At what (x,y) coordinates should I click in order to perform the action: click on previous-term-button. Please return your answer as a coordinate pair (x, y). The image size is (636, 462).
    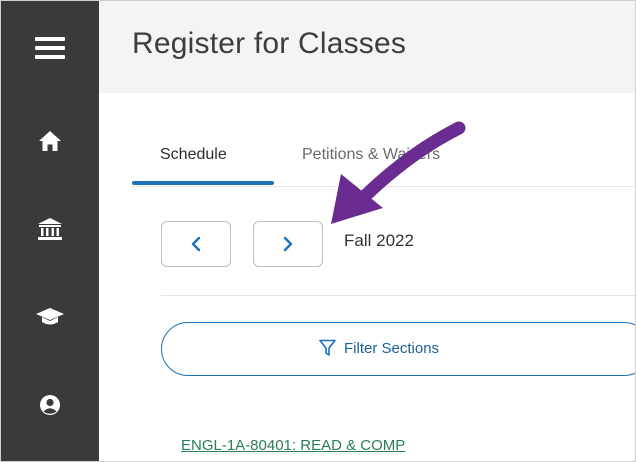
    Looking at the image, I should click on (196, 244).